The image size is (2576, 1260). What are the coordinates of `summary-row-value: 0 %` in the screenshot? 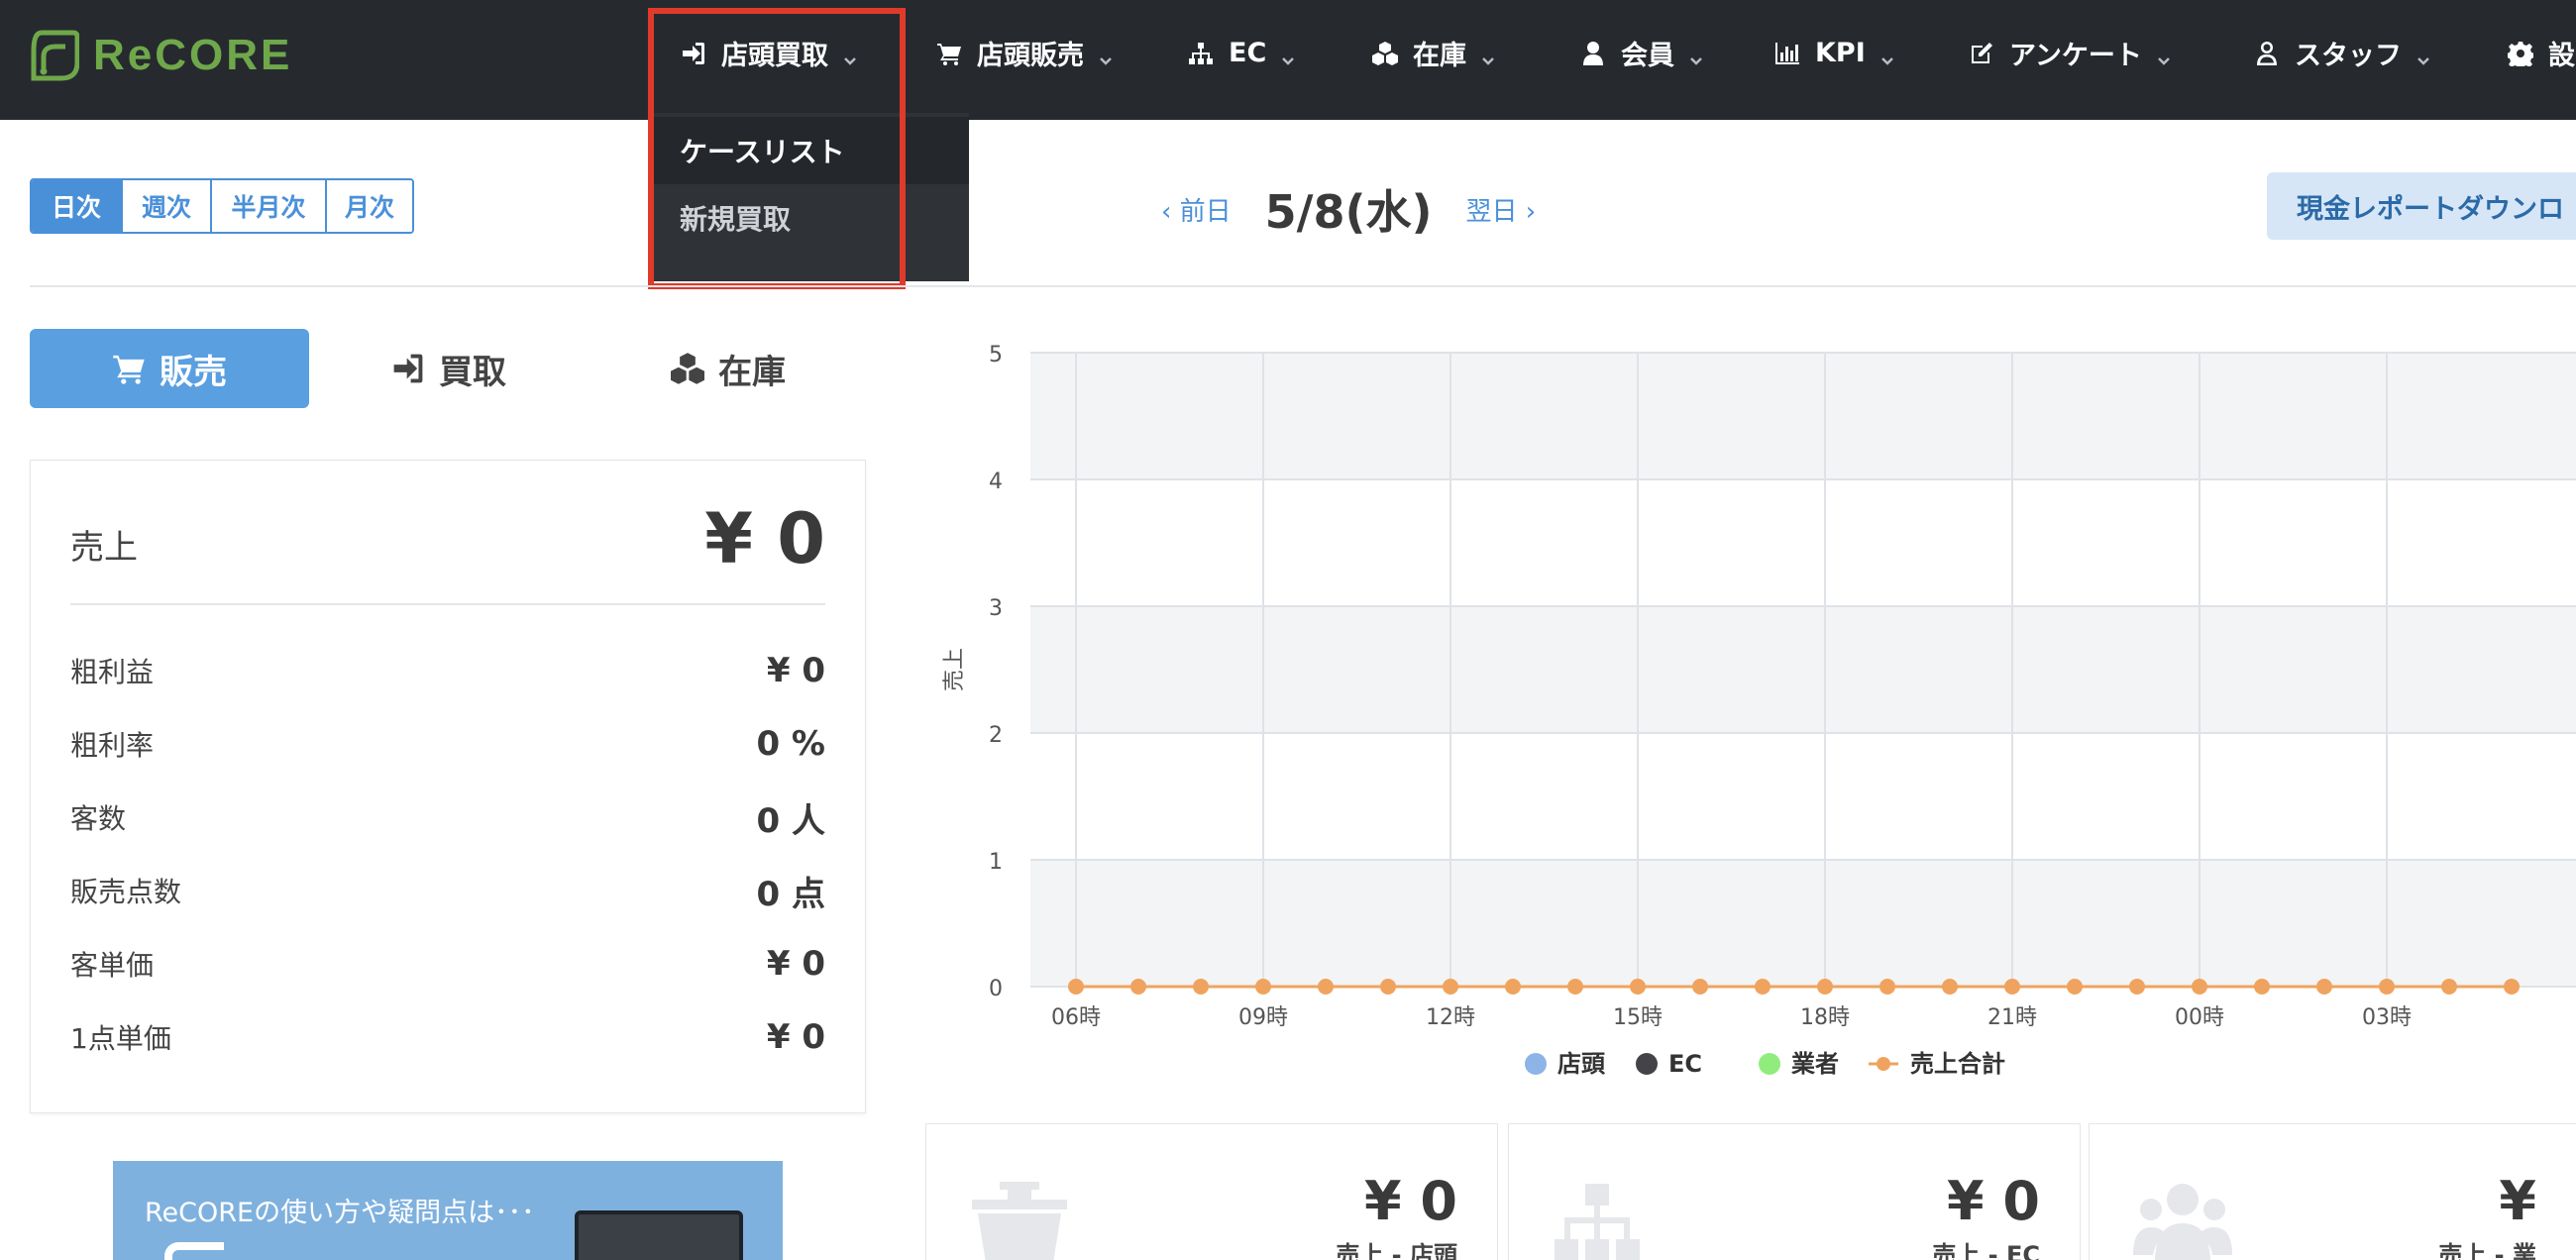 It's located at (790, 744).